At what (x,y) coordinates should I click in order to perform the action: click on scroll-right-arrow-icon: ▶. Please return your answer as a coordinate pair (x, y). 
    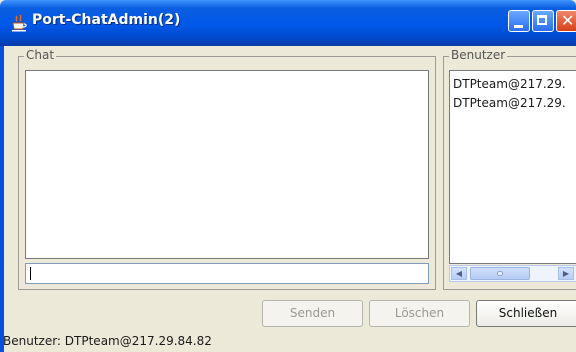
    Looking at the image, I should click on (566, 273).